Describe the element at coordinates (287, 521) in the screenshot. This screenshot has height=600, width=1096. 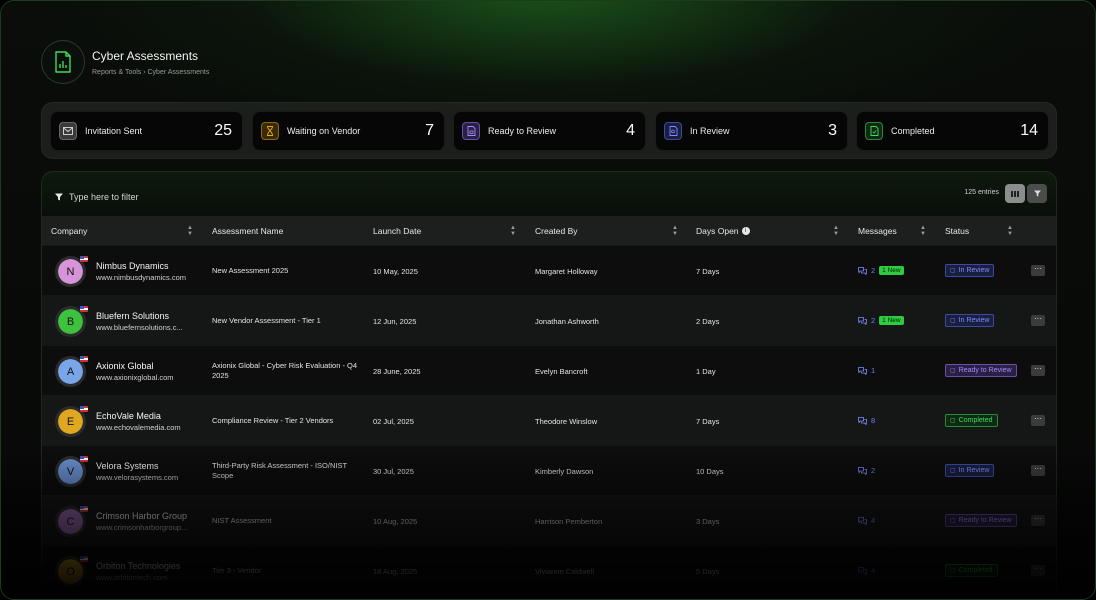
I see `assessment-name: NIST Assessment` at that location.